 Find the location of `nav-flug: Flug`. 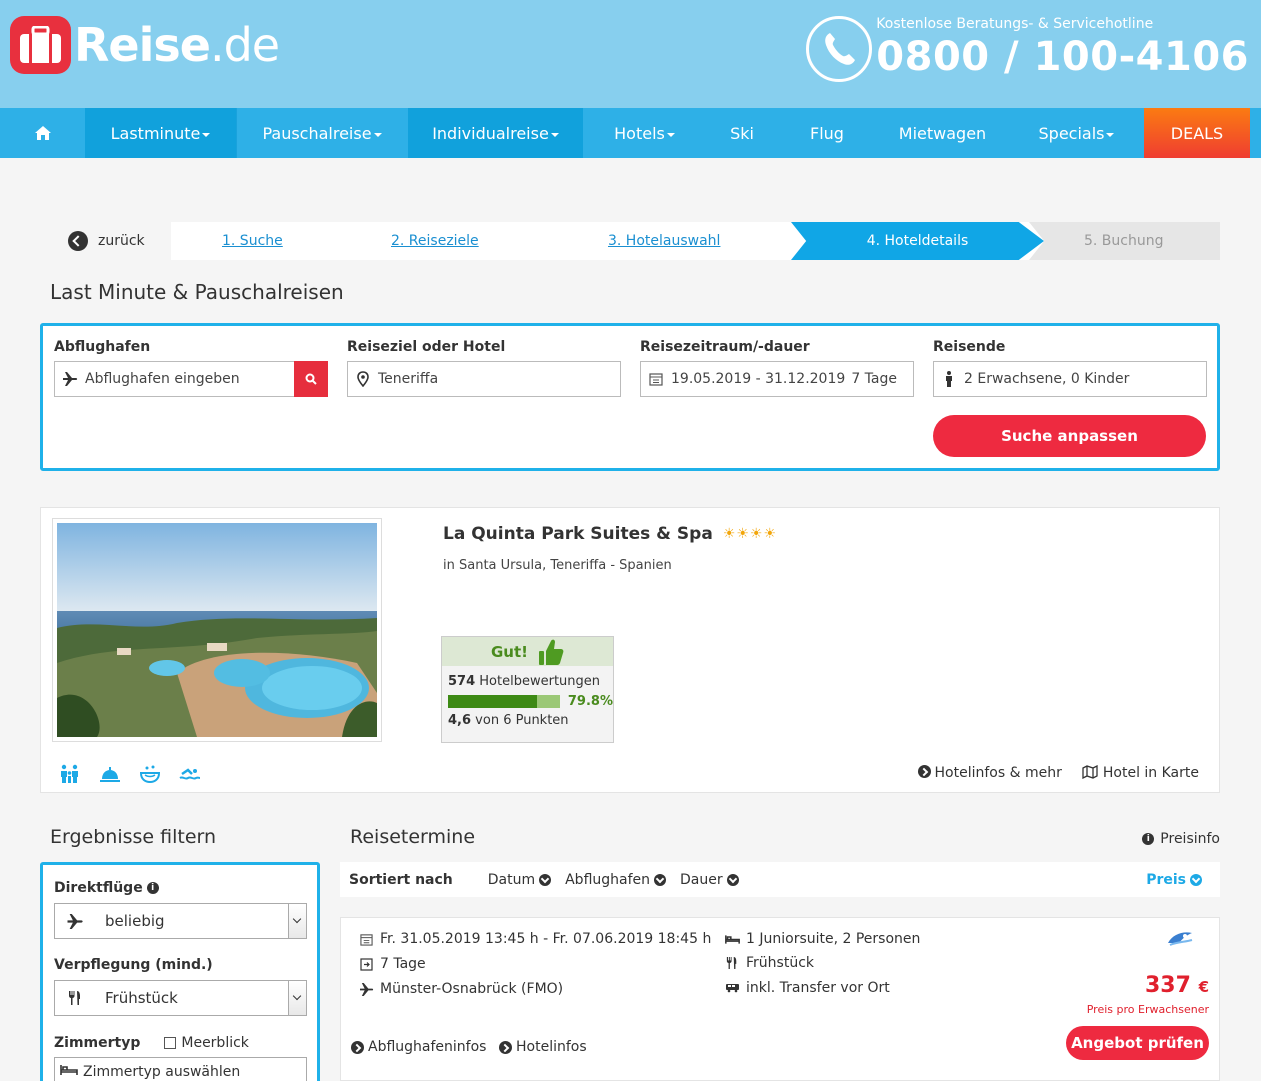

nav-flug: Flug is located at coordinates (827, 133).